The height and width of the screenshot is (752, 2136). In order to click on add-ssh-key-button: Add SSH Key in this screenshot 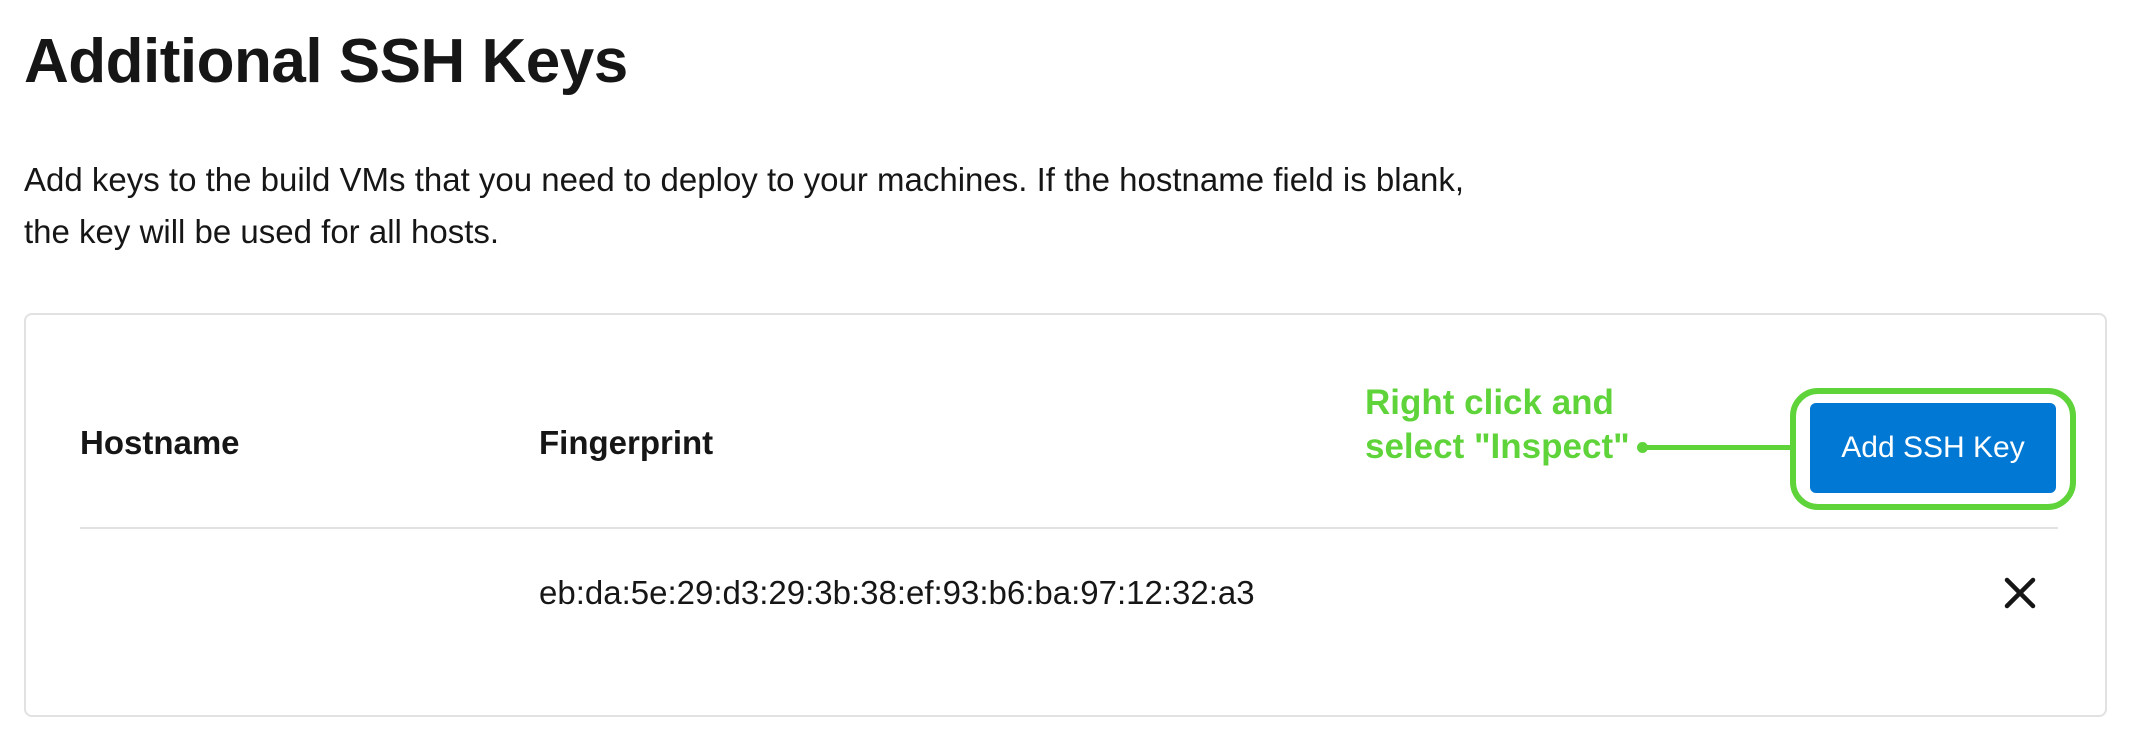, I will do `click(1933, 448)`.